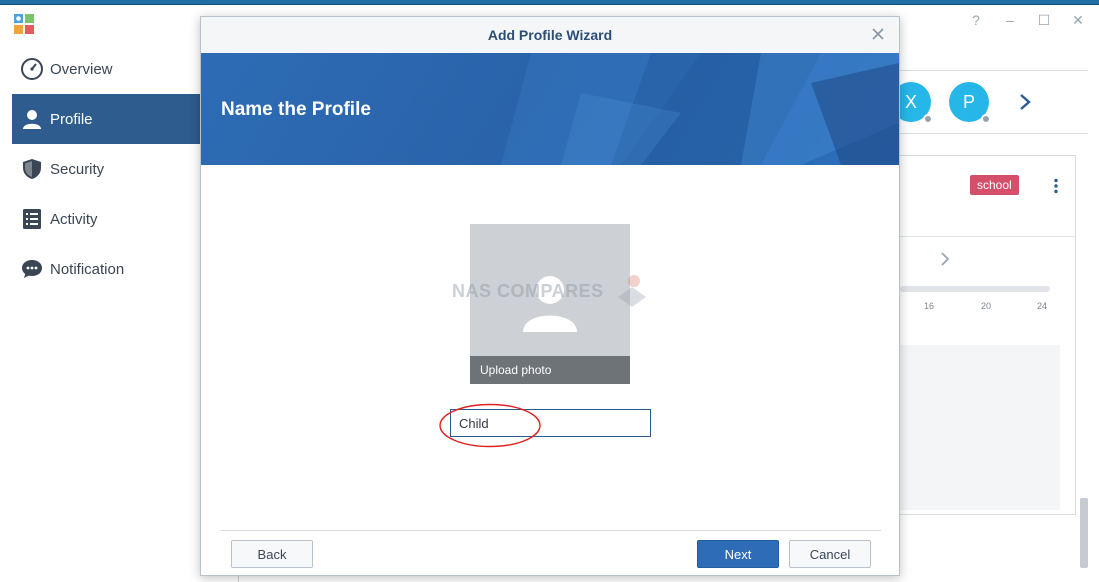 The width and height of the screenshot is (1099, 582). I want to click on app-logo-icon, so click(24, 24).